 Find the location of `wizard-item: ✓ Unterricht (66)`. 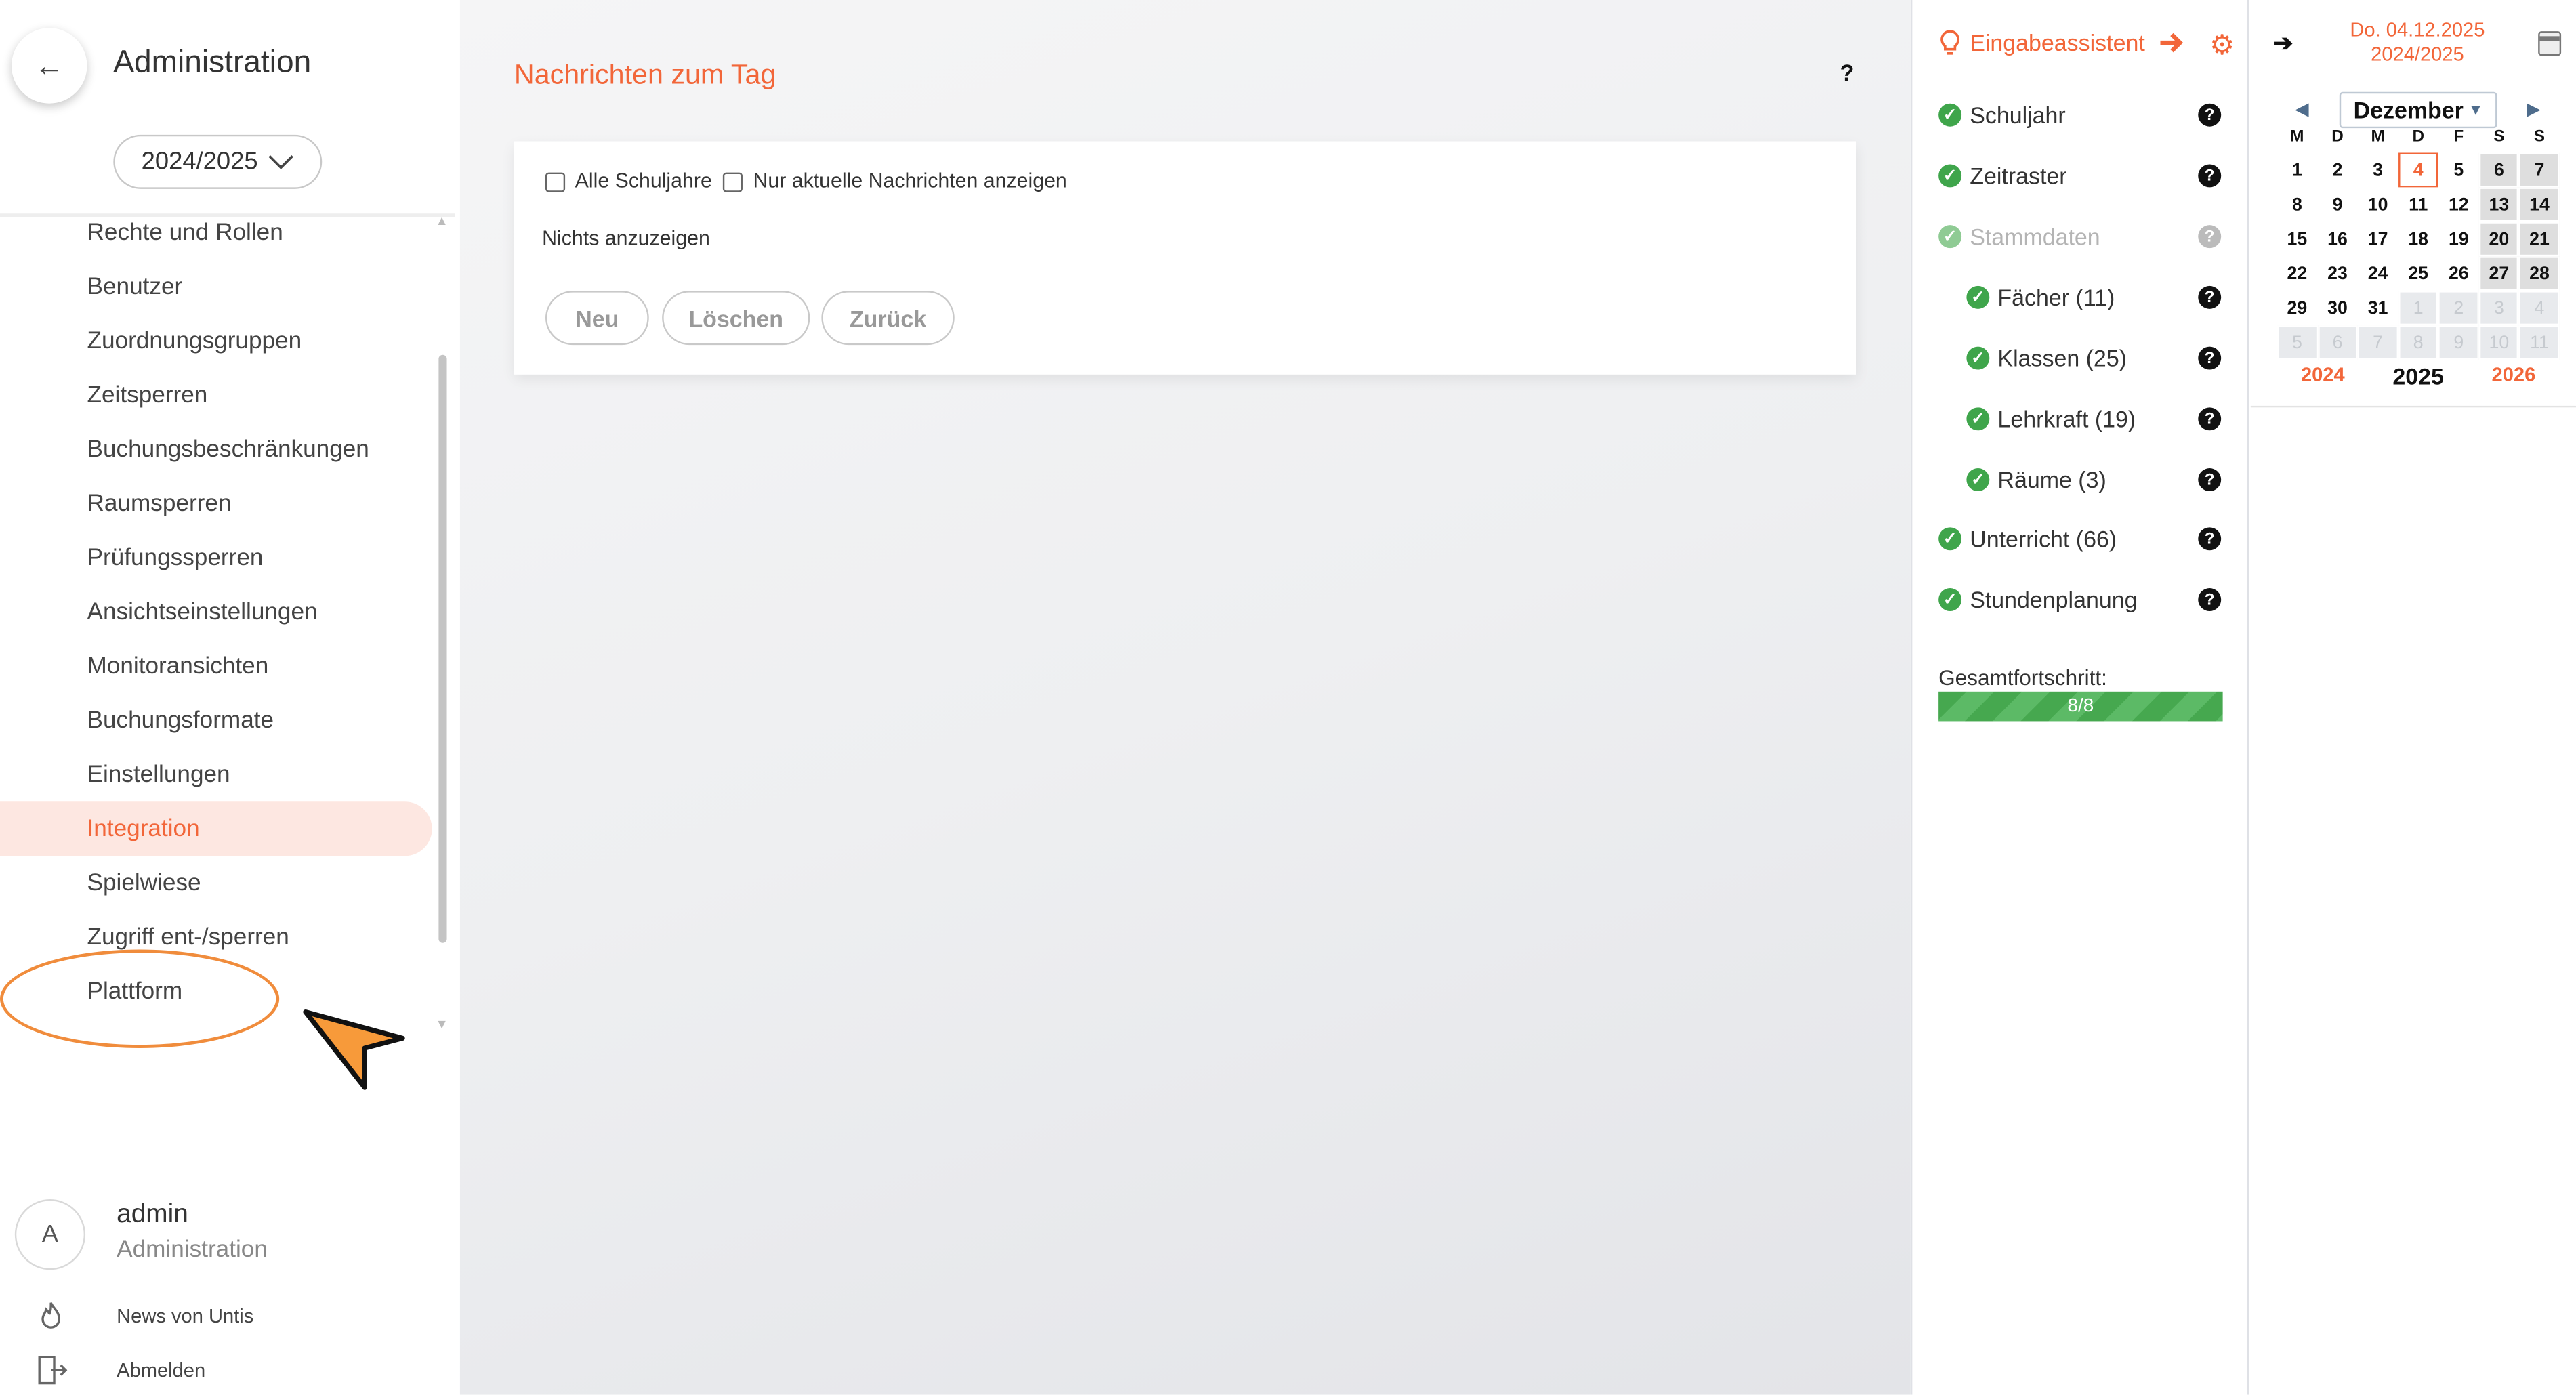

wizard-item: ✓ Unterricht (66) is located at coordinates (2027, 538).